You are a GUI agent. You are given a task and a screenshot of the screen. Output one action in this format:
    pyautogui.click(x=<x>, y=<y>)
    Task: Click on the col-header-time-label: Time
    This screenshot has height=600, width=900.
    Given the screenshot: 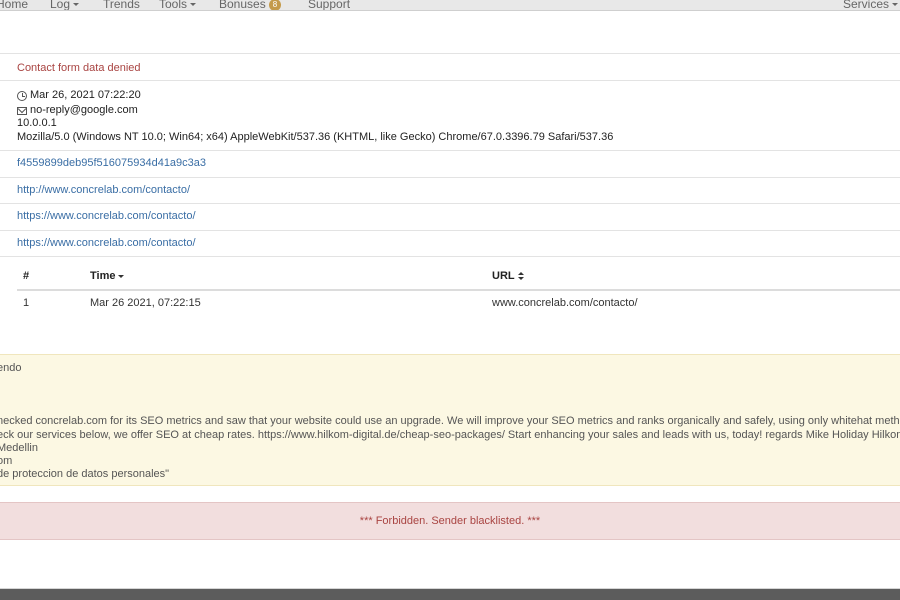 What is the action you would take?
    pyautogui.click(x=103, y=276)
    